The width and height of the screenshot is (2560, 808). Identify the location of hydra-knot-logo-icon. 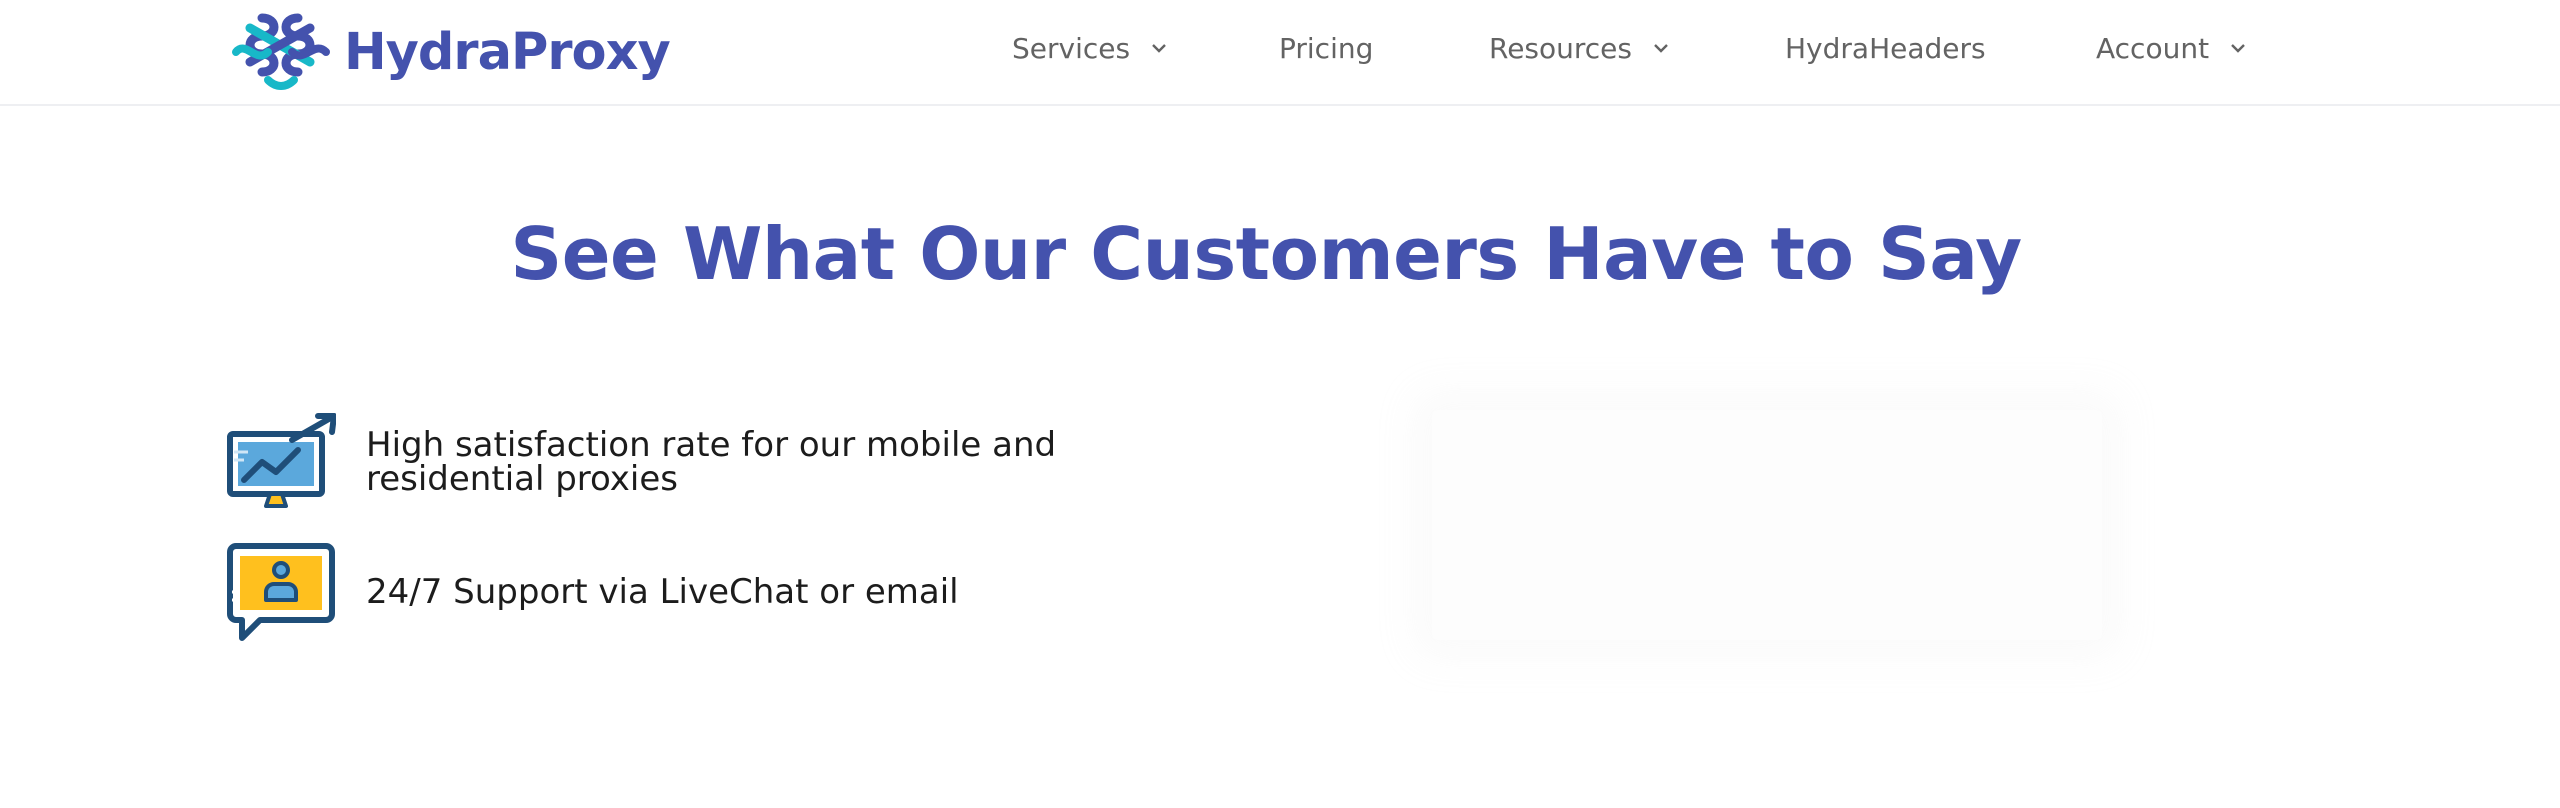
(281, 51).